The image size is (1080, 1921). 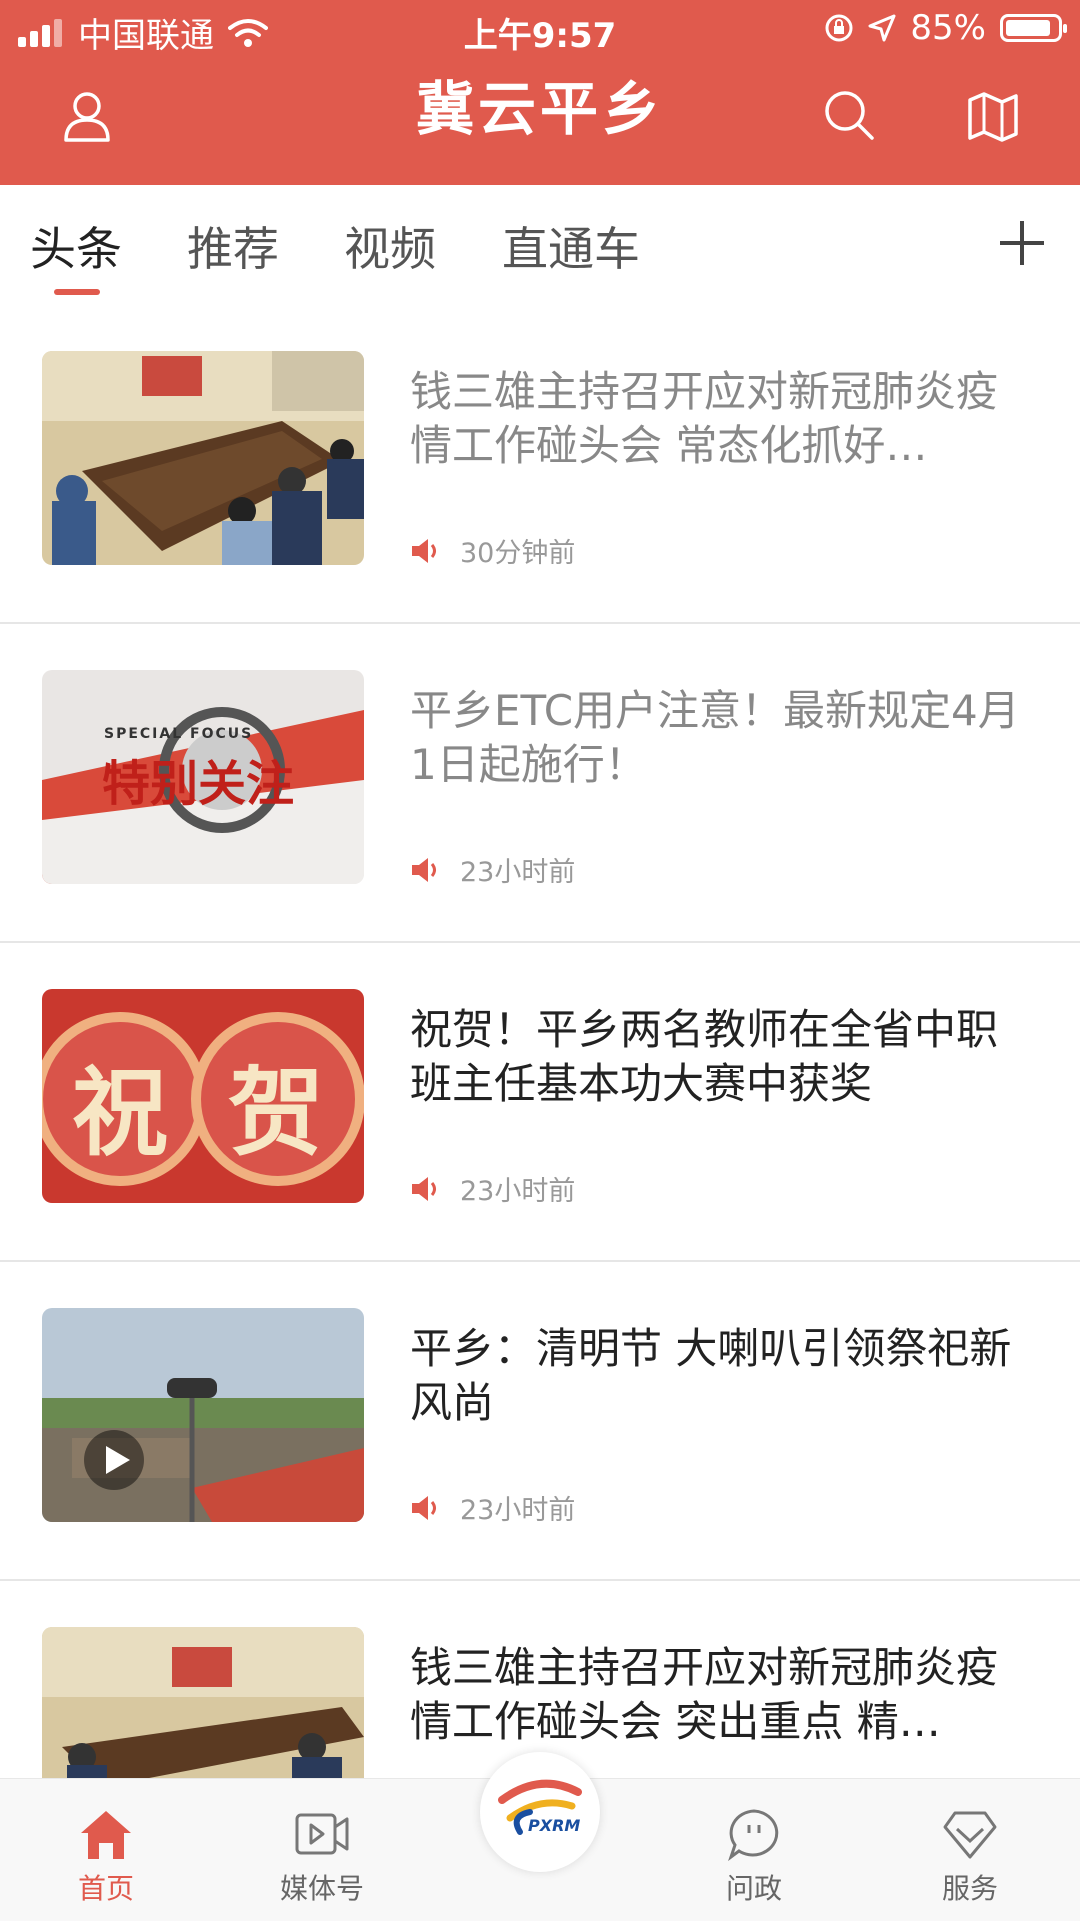 I want to click on nav-label: 首页, so click(x=105, y=1888).